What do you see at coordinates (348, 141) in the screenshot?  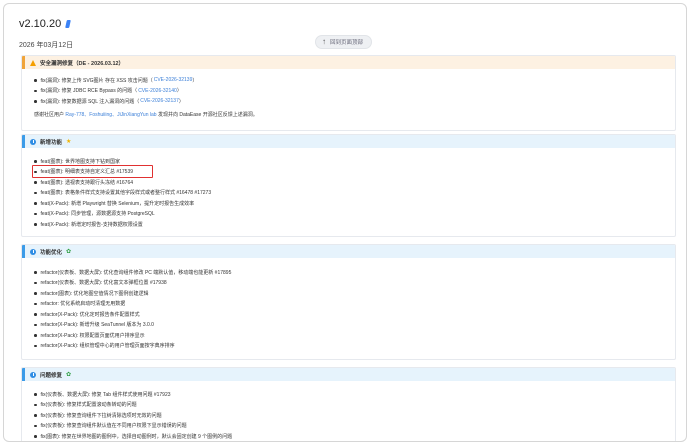 I see `section-header: 新增功能 ★` at bounding box center [348, 141].